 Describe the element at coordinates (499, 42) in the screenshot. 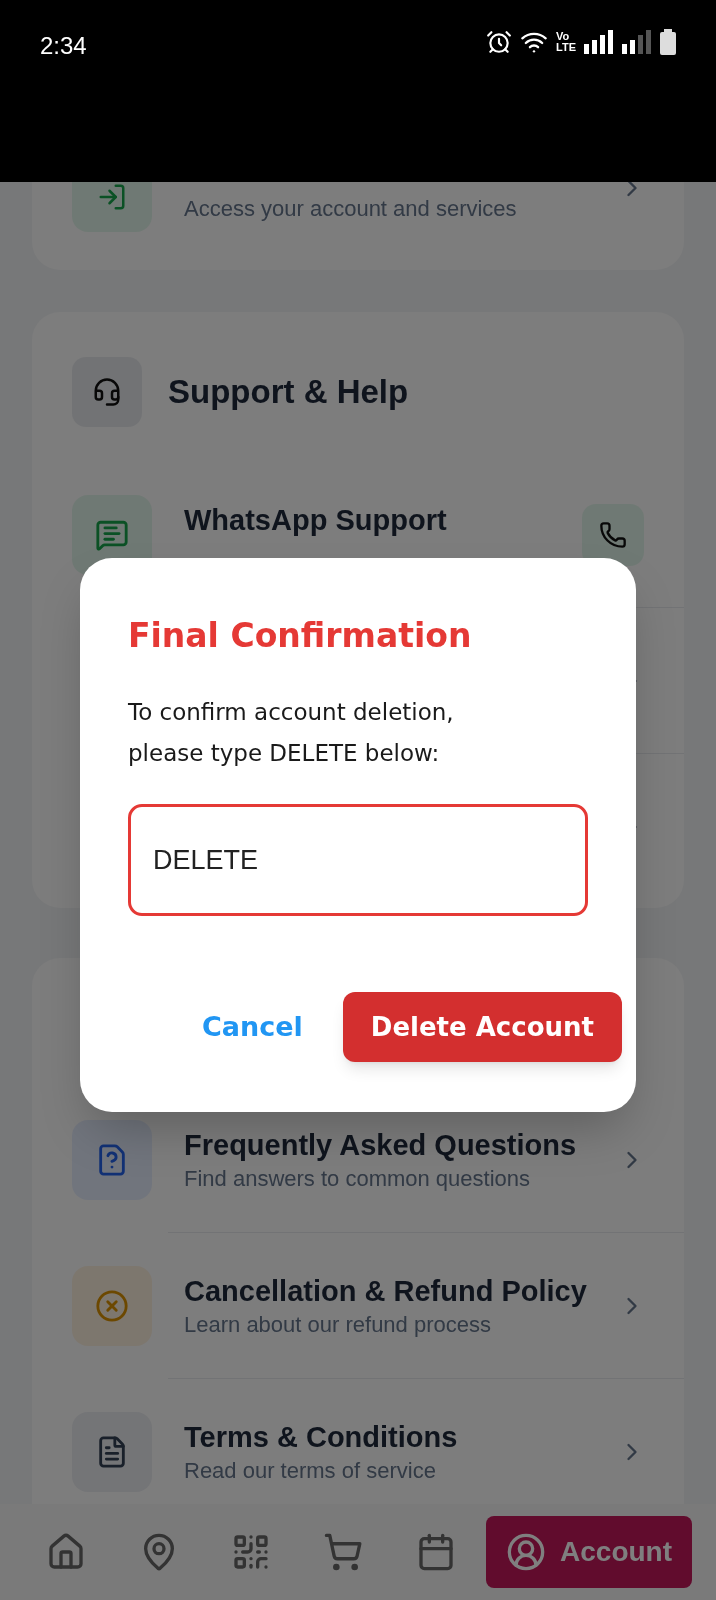

I see `alarm-icon` at that location.